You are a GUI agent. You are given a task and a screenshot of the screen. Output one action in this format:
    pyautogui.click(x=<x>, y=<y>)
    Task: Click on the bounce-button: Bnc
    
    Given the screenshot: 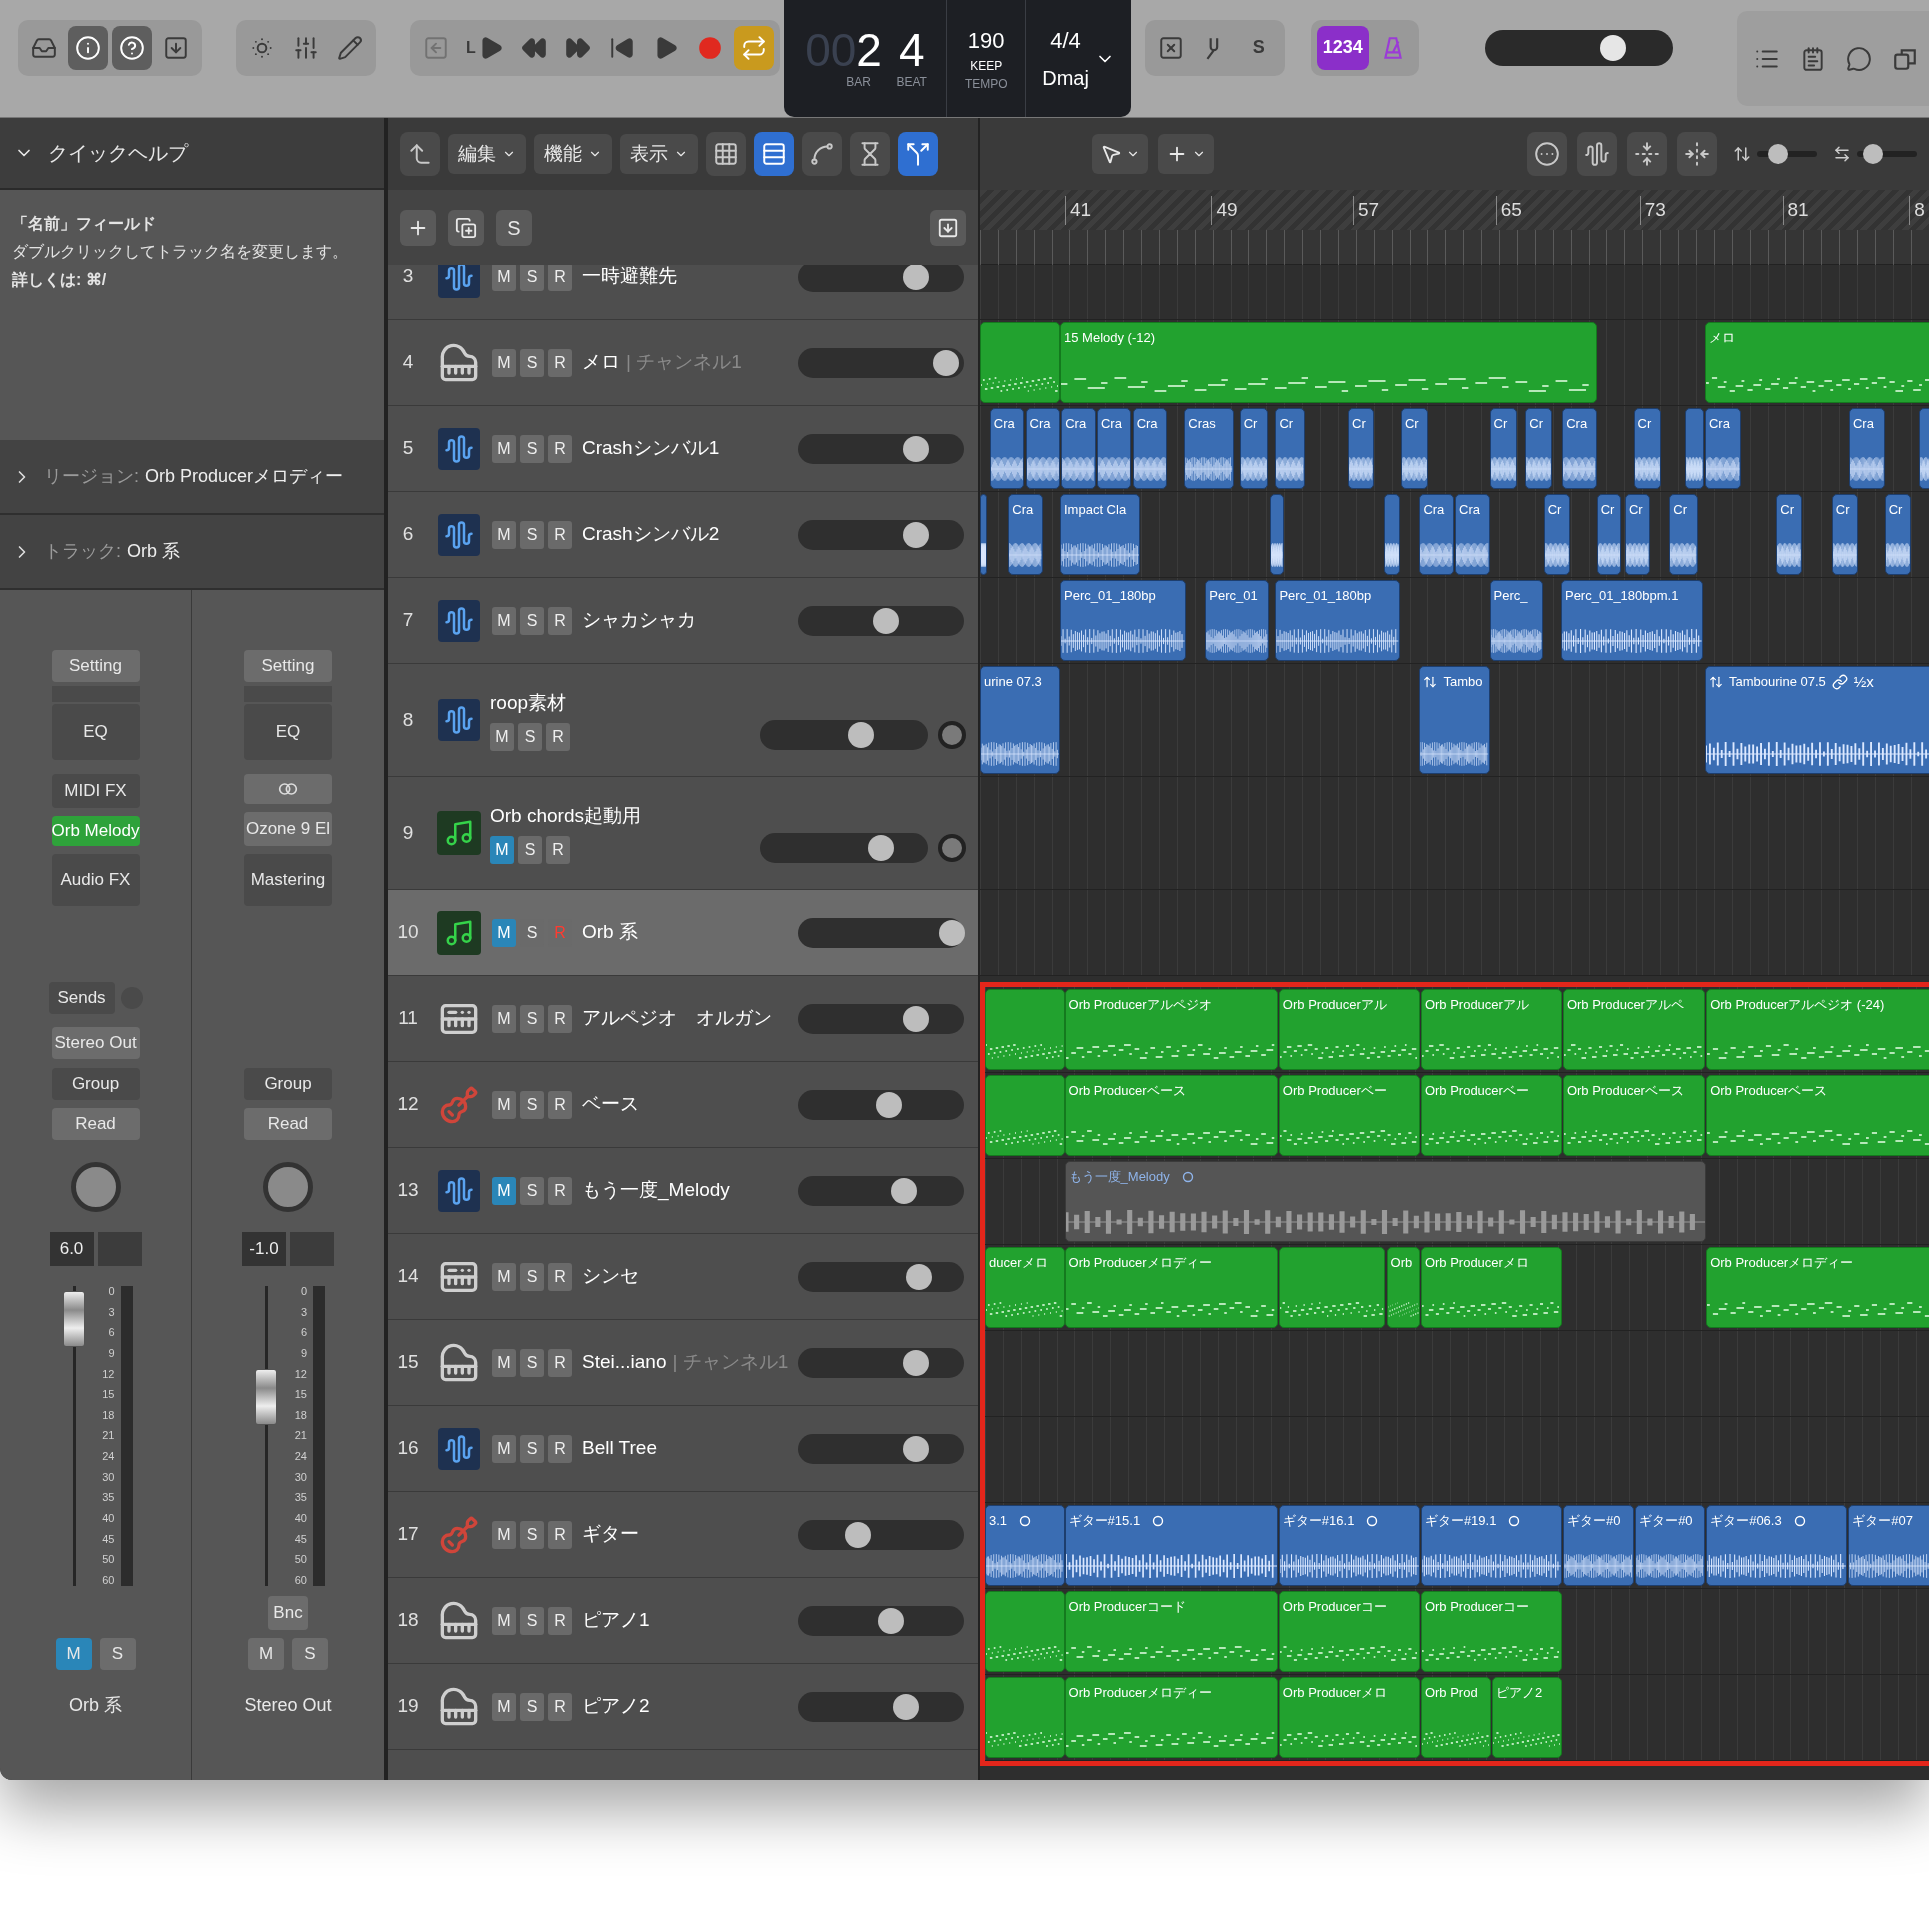 What is the action you would take?
    pyautogui.click(x=288, y=1613)
    